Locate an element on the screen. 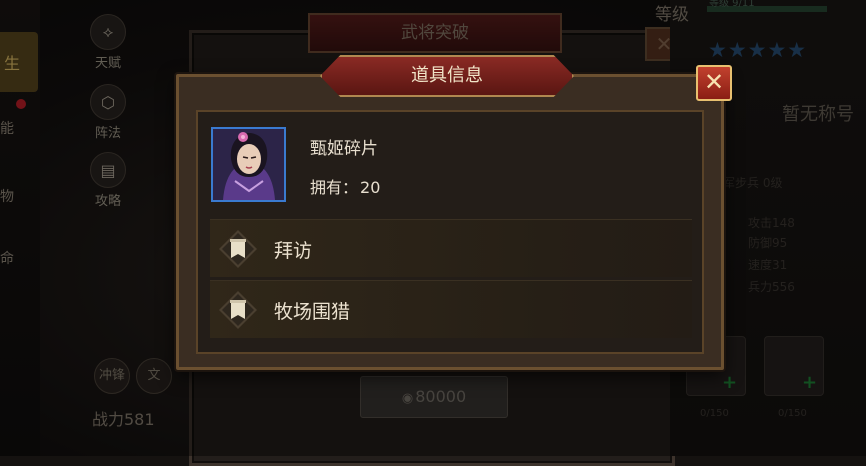  character-portrait-icon is located at coordinates (248, 164).